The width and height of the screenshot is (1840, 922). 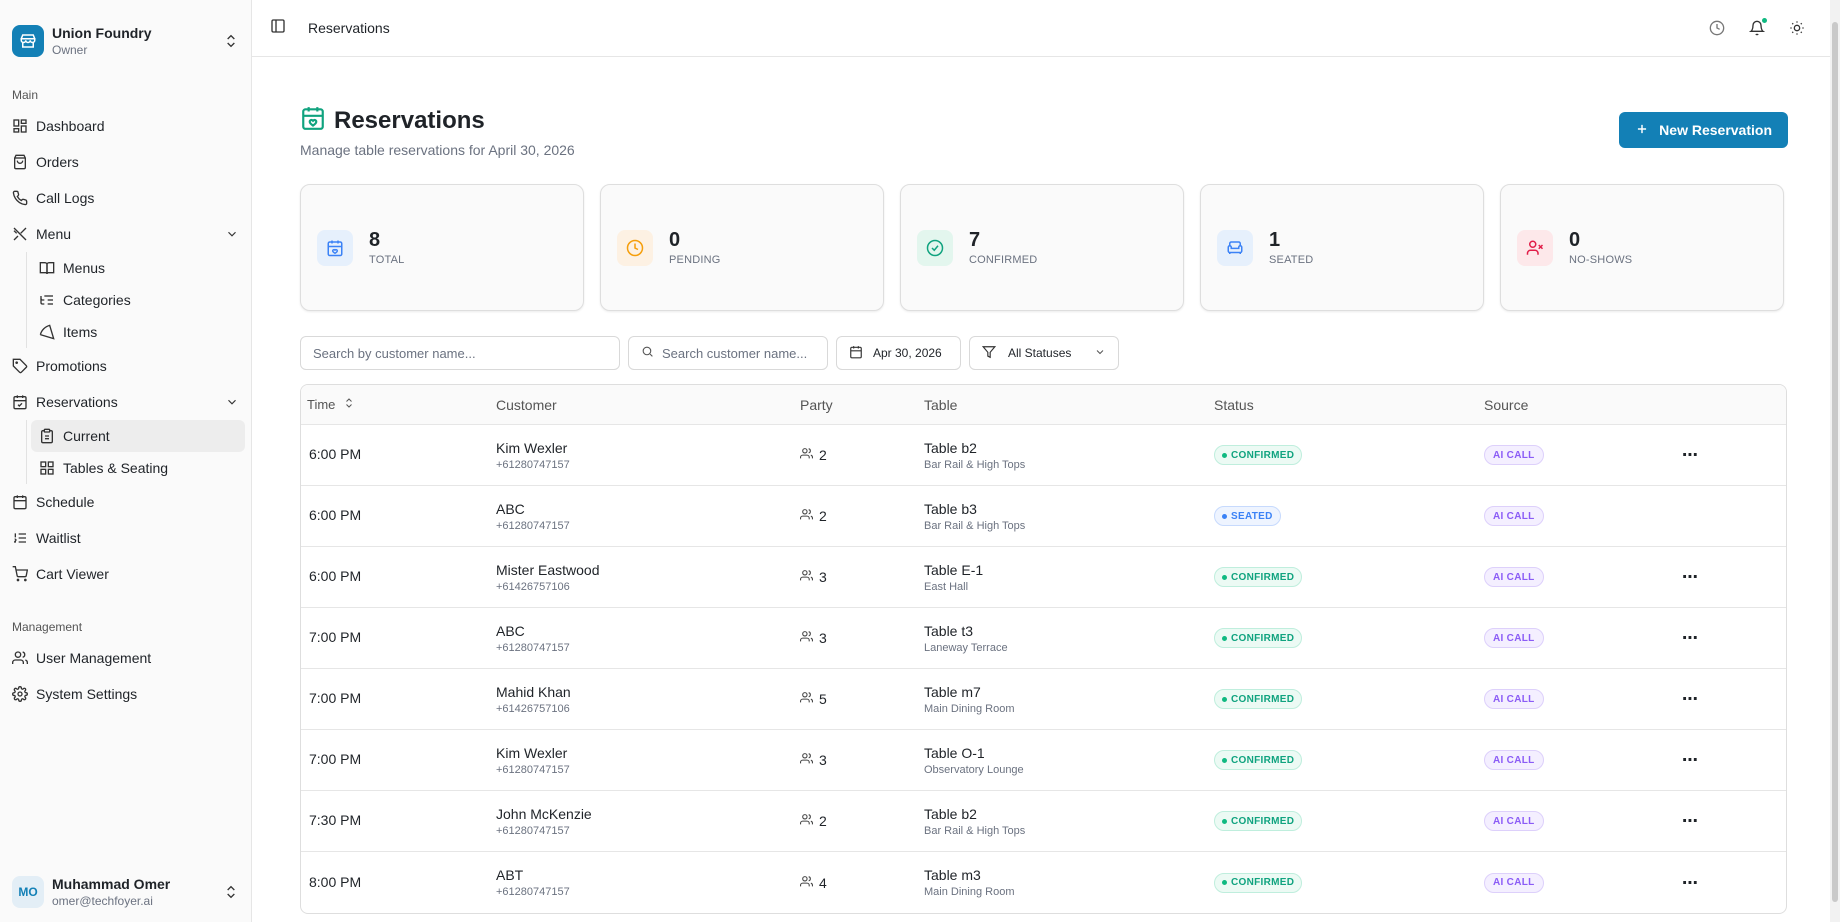 I want to click on list-ordered-icon, so click(x=20, y=538).